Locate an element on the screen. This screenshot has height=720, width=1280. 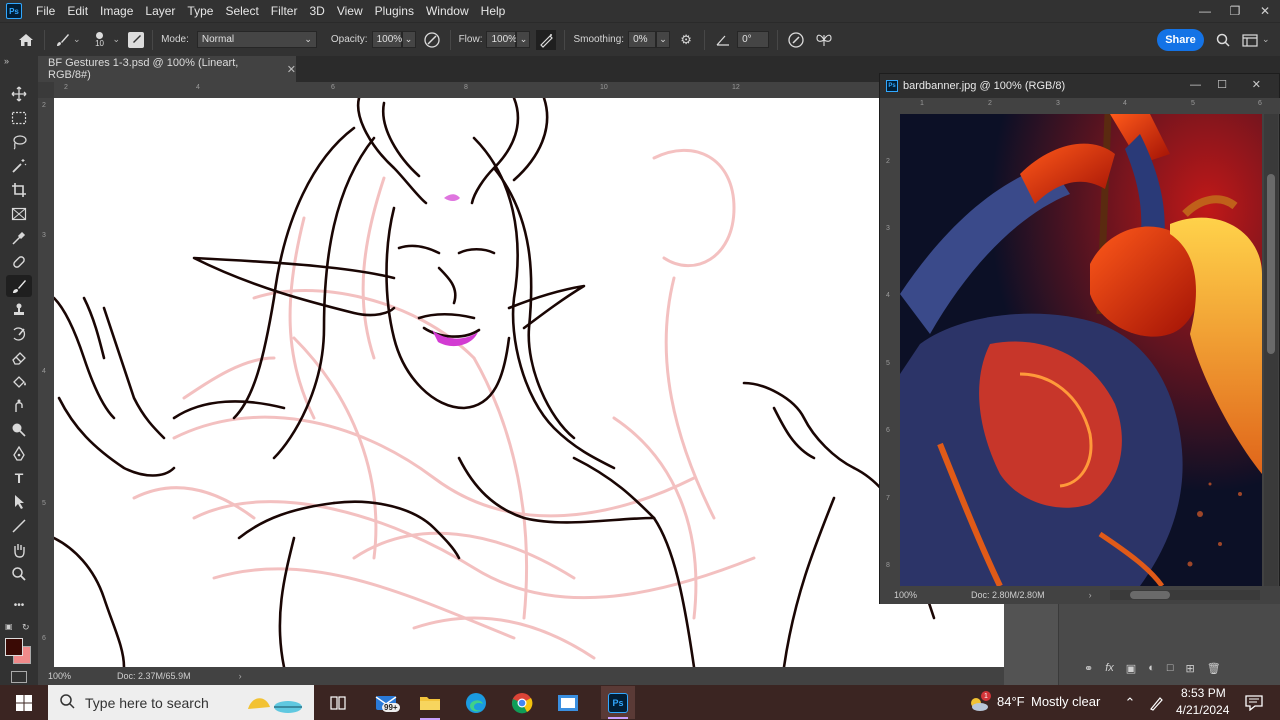
mode-select: Normal ⌄ is located at coordinates (256, 39).